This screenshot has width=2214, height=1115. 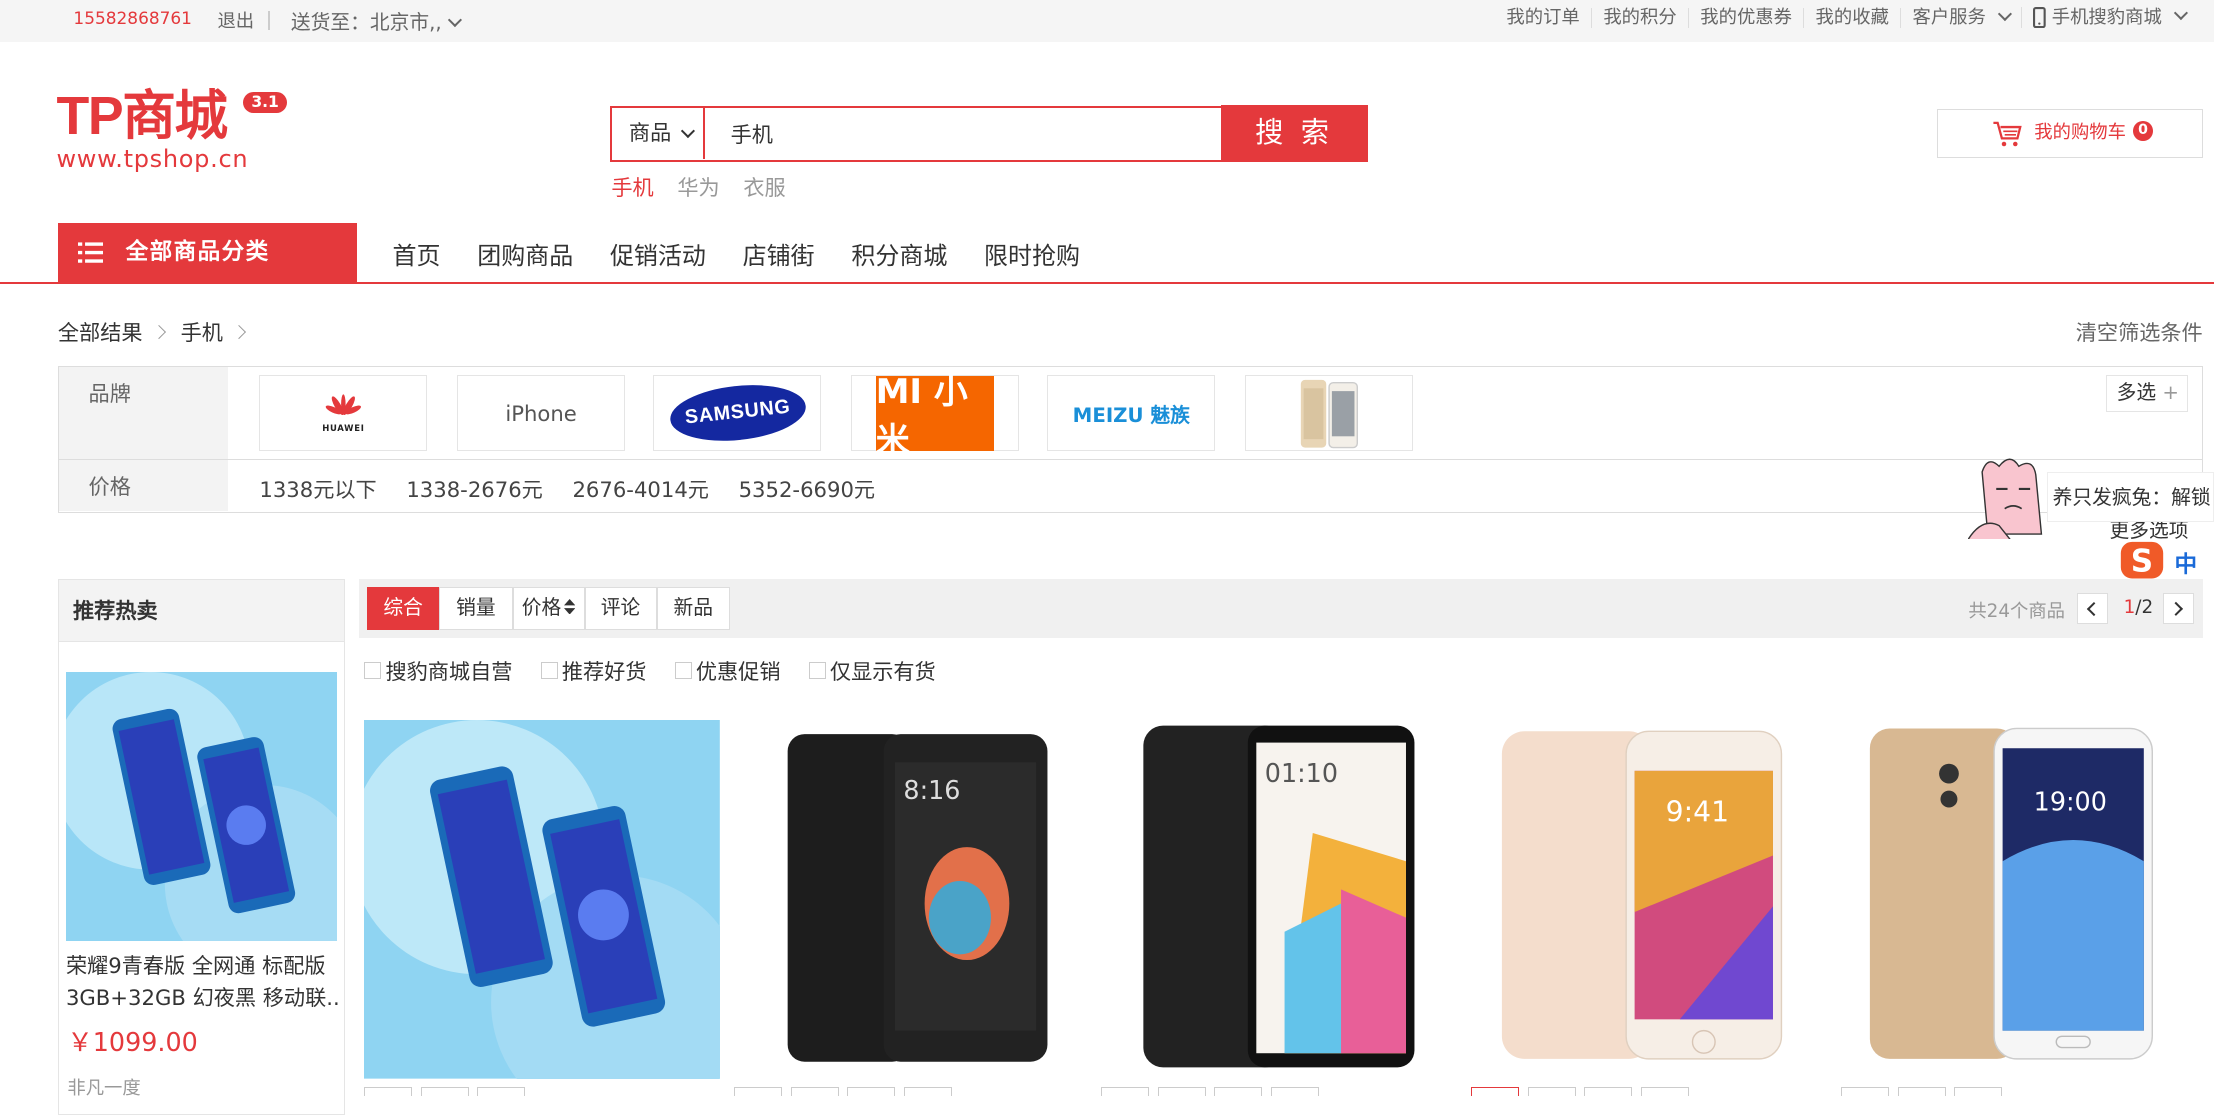 I want to click on nav-group-buy: 团购商品, so click(x=525, y=253).